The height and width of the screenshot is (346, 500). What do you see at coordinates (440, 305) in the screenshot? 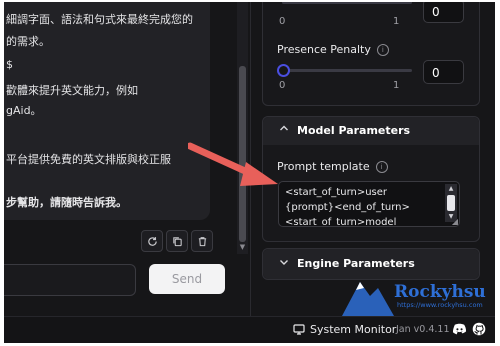
I see `watermark-url: https://www.rockyhsu.com` at bounding box center [440, 305].